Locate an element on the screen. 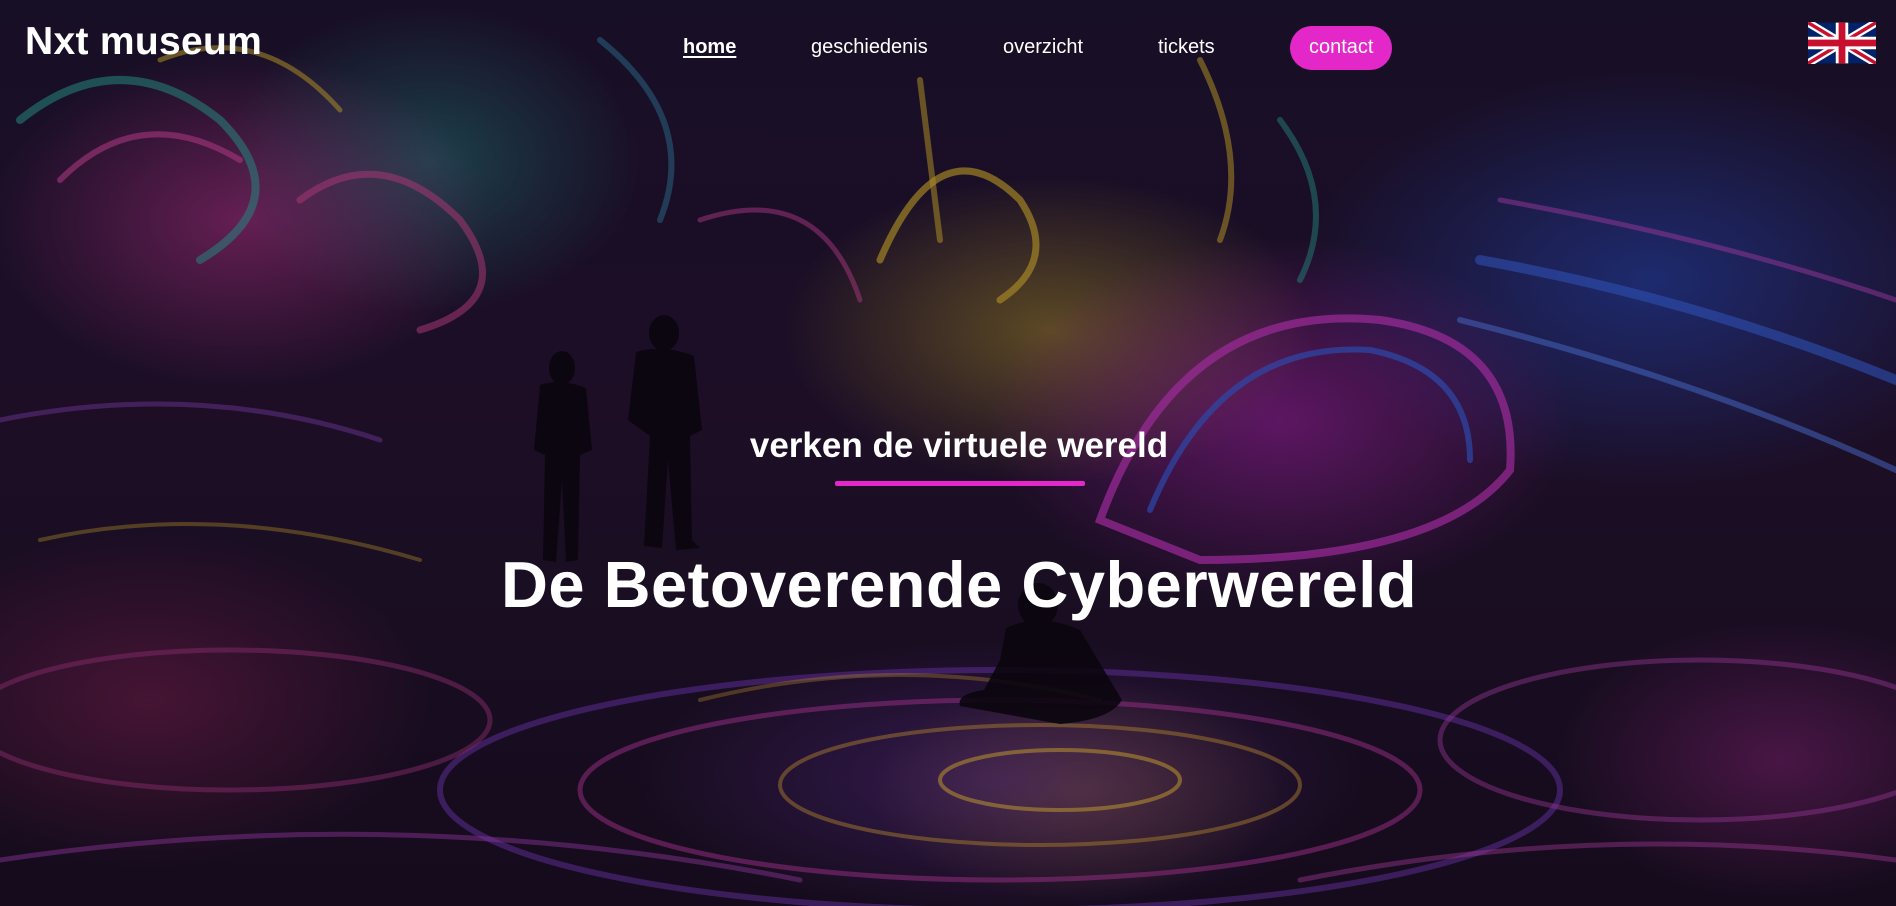 The height and width of the screenshot is (906, 1896). nav-link-geschiedenis: geschiedenis is located at coordinates (869, 48).